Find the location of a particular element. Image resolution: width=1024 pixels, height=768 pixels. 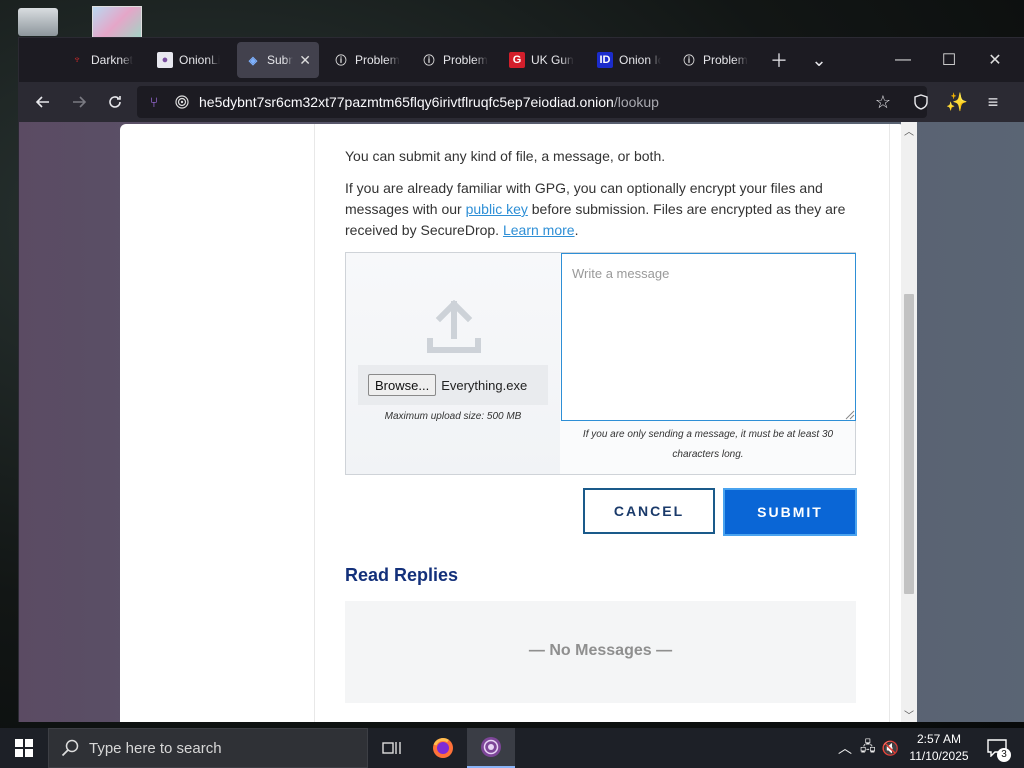

message-textarea is located at coordinates (708, 337).